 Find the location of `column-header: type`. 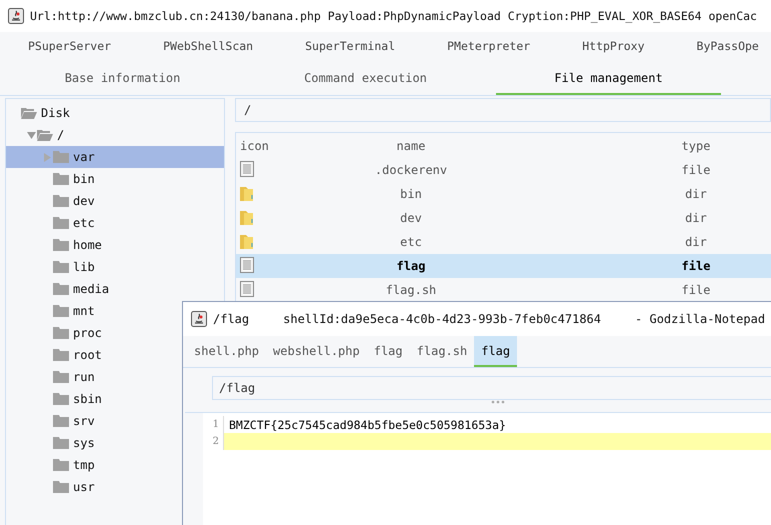

column-header: type is located at coordinates (696, 146).